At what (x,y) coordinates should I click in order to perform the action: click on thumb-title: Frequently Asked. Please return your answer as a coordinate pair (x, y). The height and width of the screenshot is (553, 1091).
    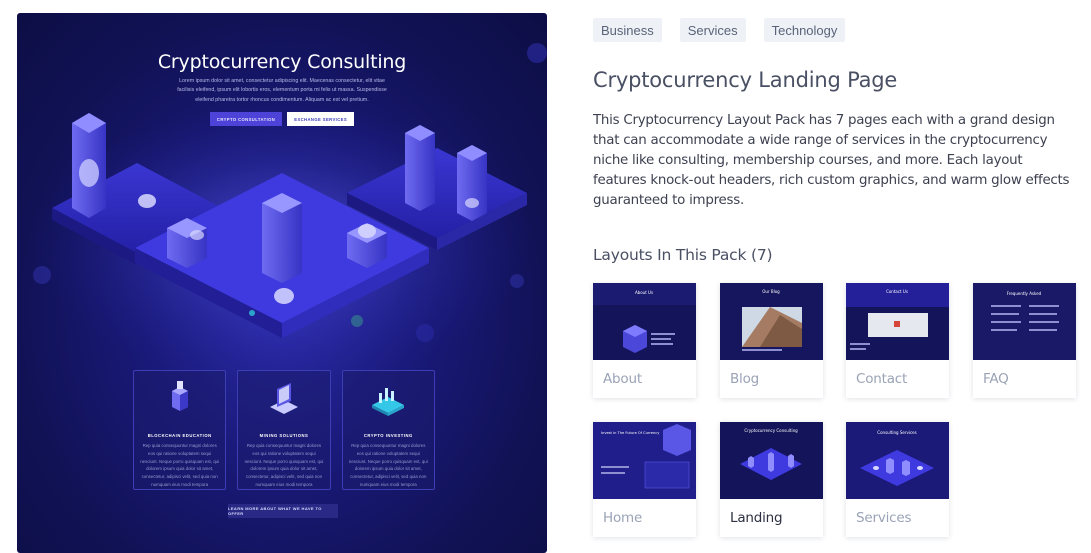
    Looking at the image, I should click on (1024, 293).